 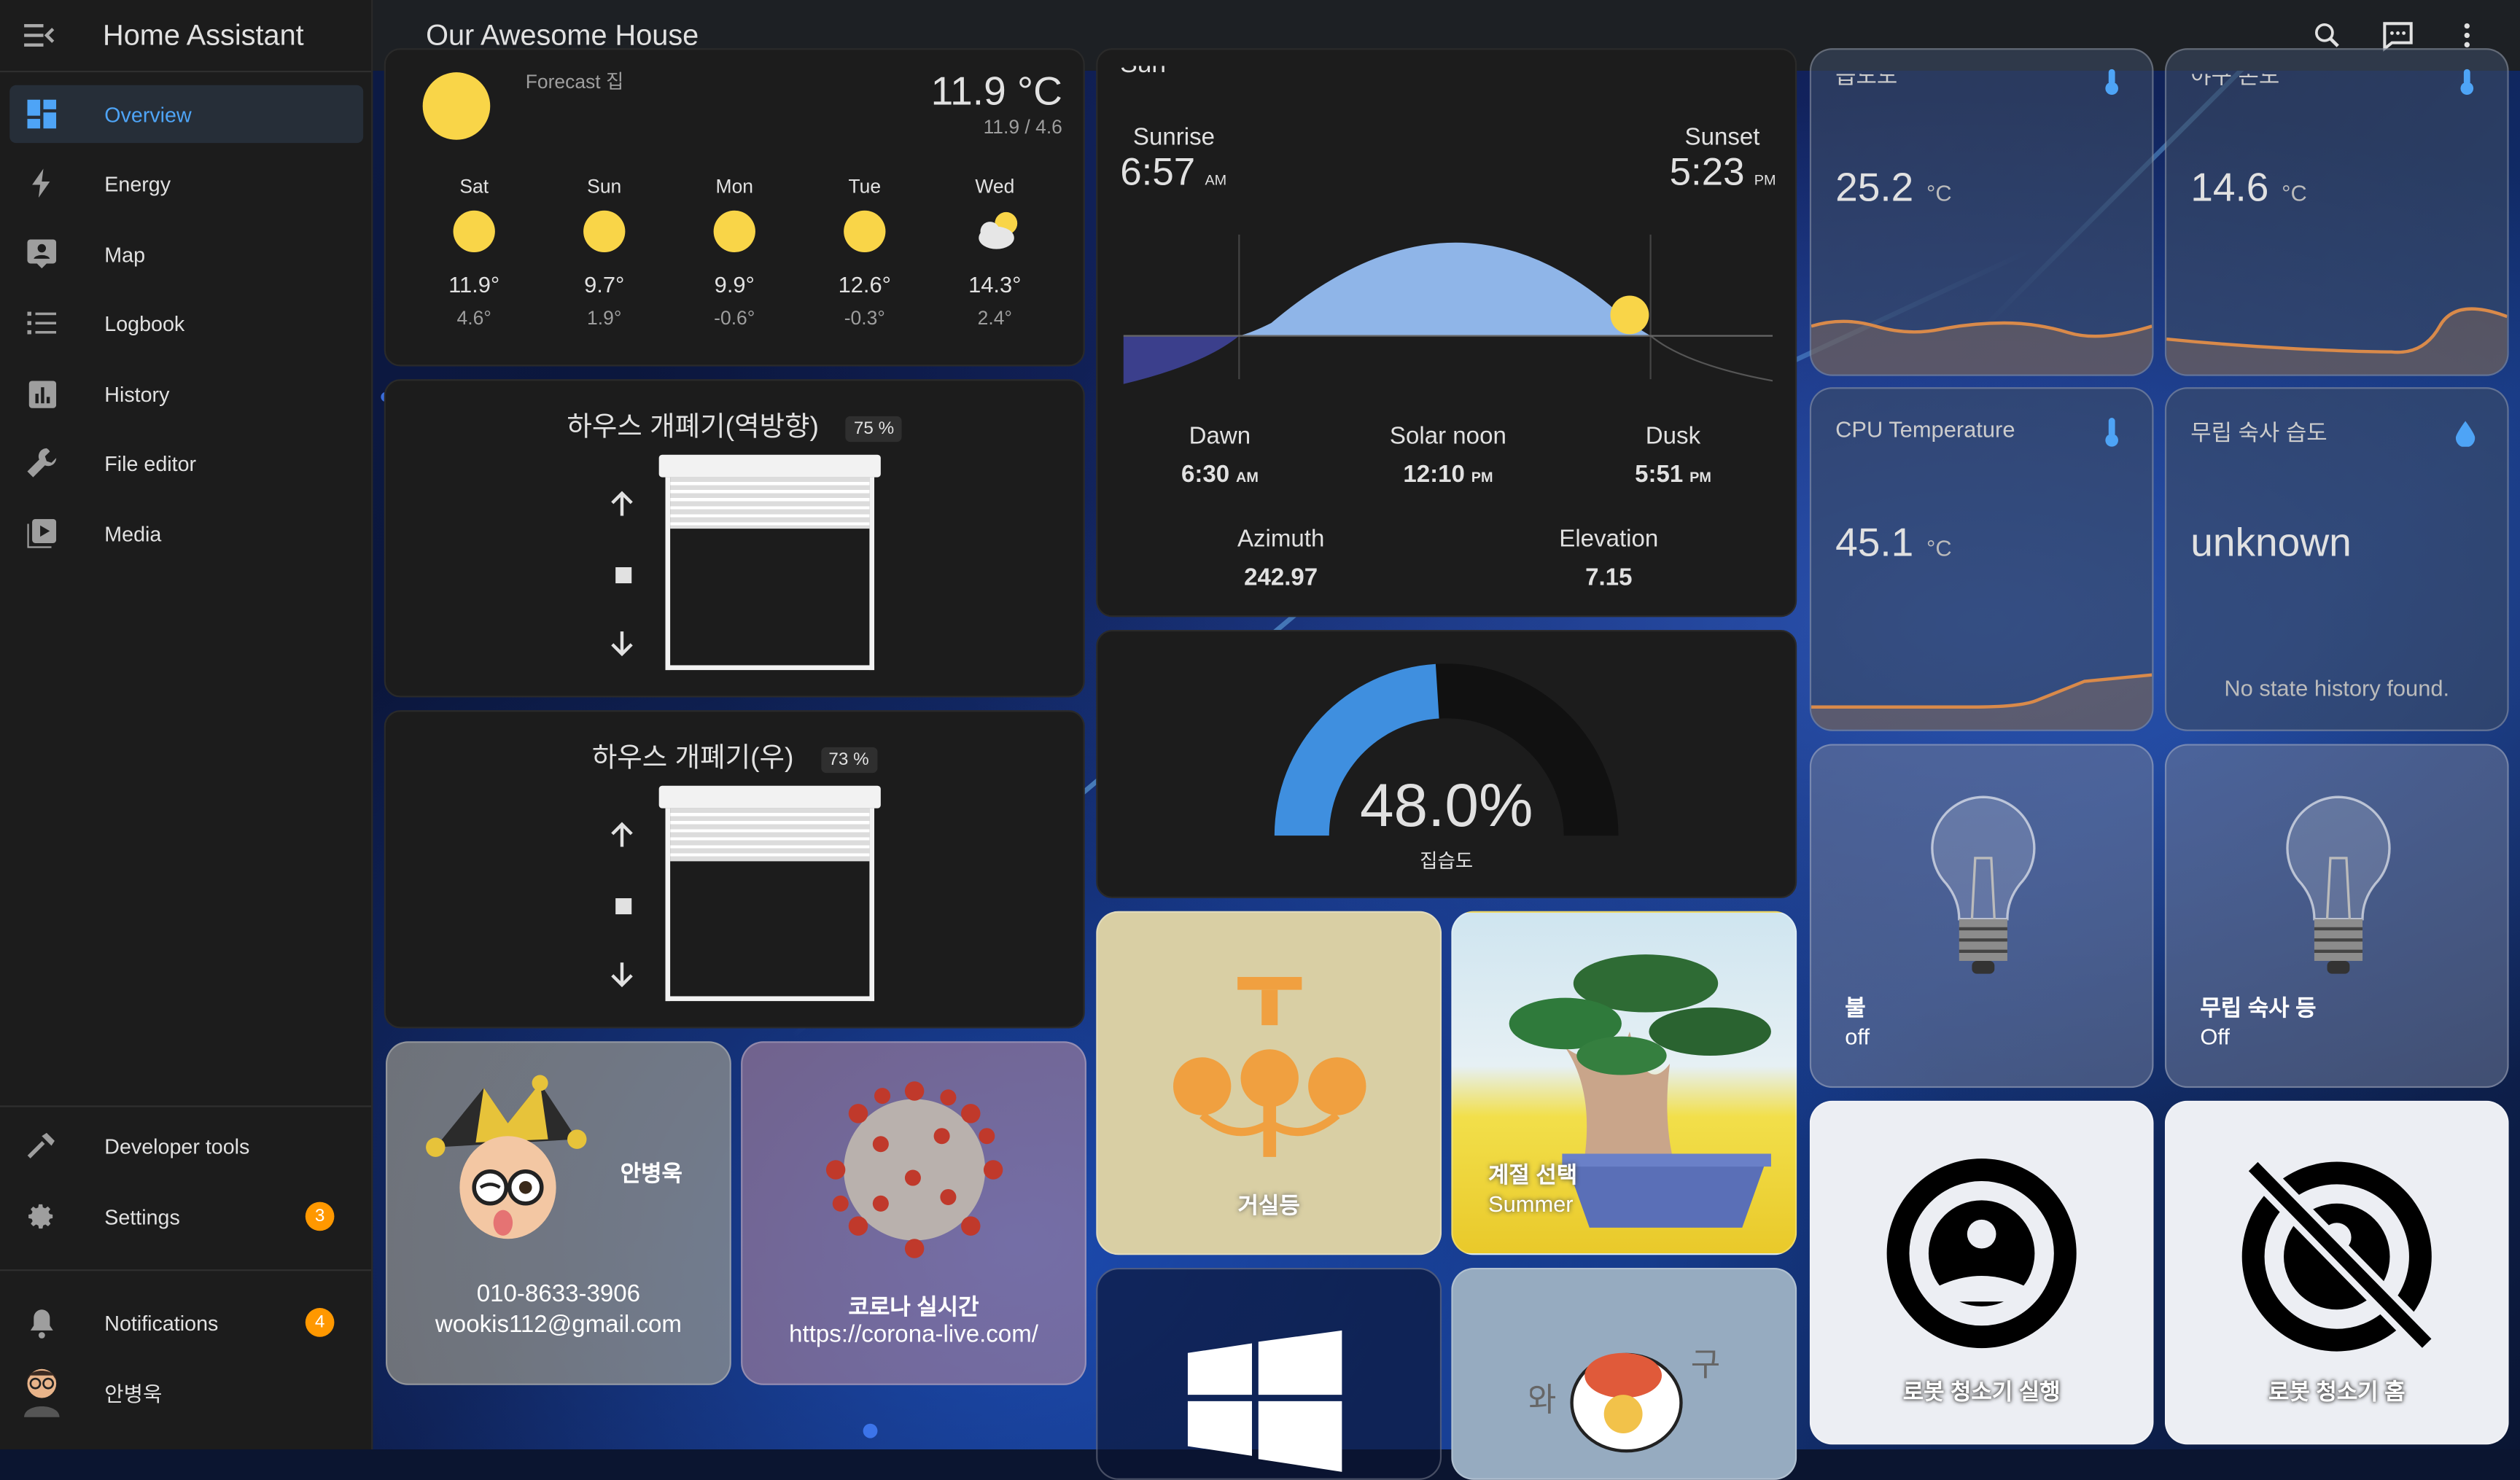 I want to click on living-room-light-tile: 거실등, so click(x=1269, y=1083).